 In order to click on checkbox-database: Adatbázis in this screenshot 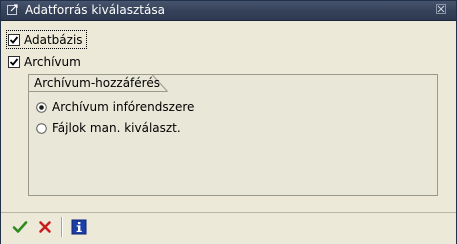, I will do `click(46, 39)`.